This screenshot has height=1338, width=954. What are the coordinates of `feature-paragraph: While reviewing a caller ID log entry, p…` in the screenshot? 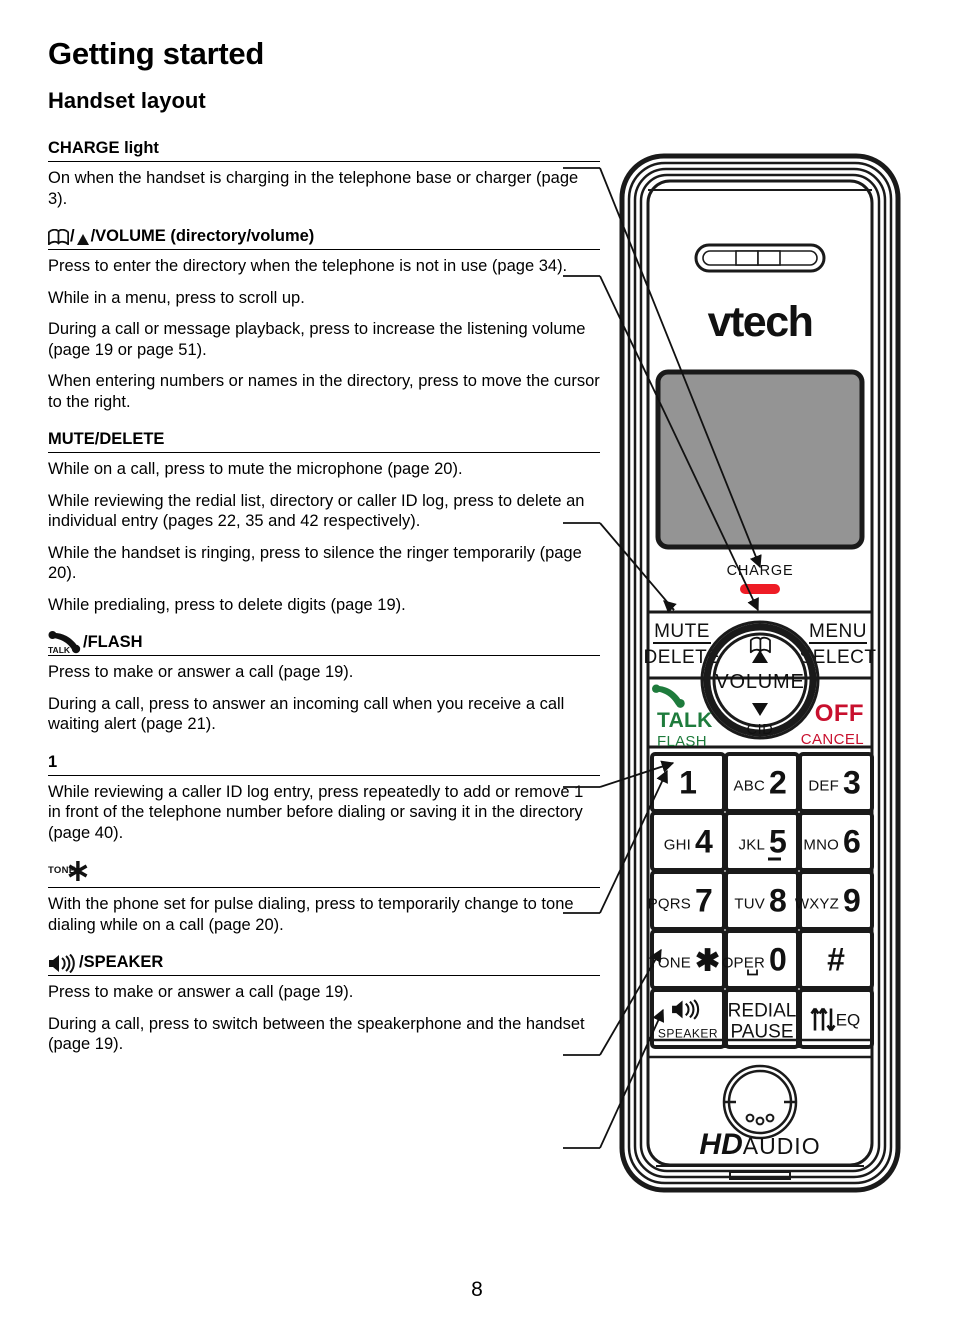 It's located at (316, 812).